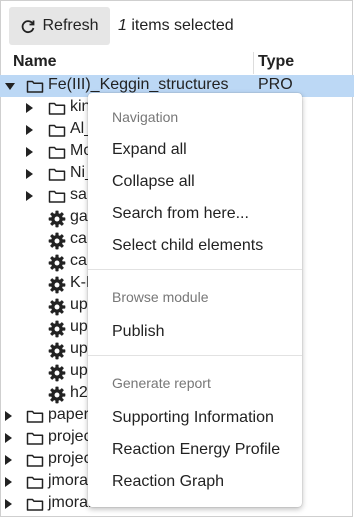 The height and width of the screenshot is (518, 354). I want to click on tree-item-label: sa, so click(78, 194).